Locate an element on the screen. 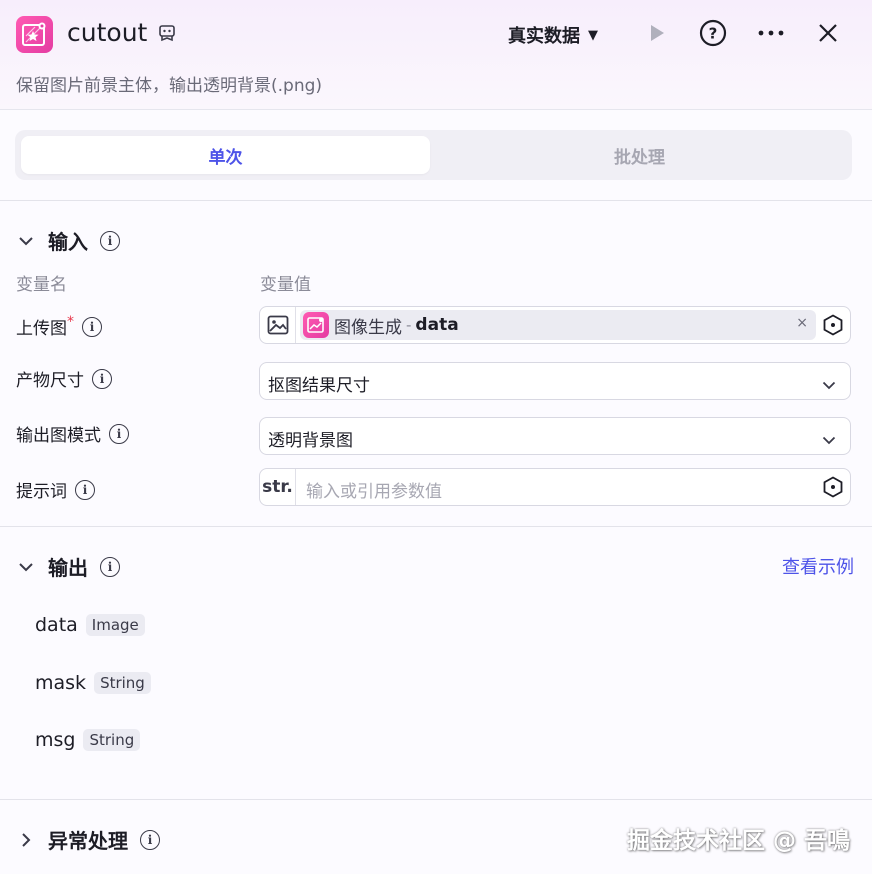  output-name: msg is located at coordinates (55, 740).